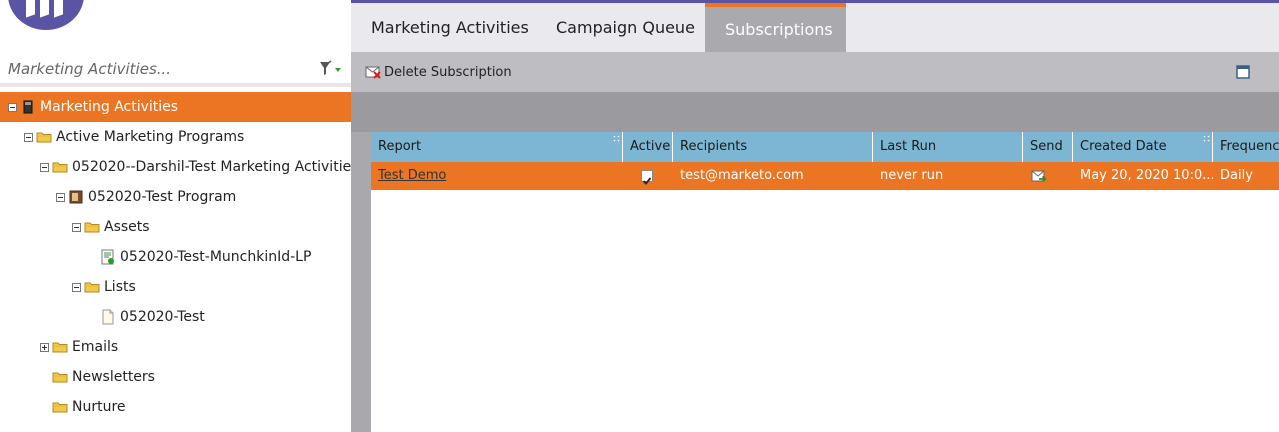  I want to click on book-icon, so click(28, 107).